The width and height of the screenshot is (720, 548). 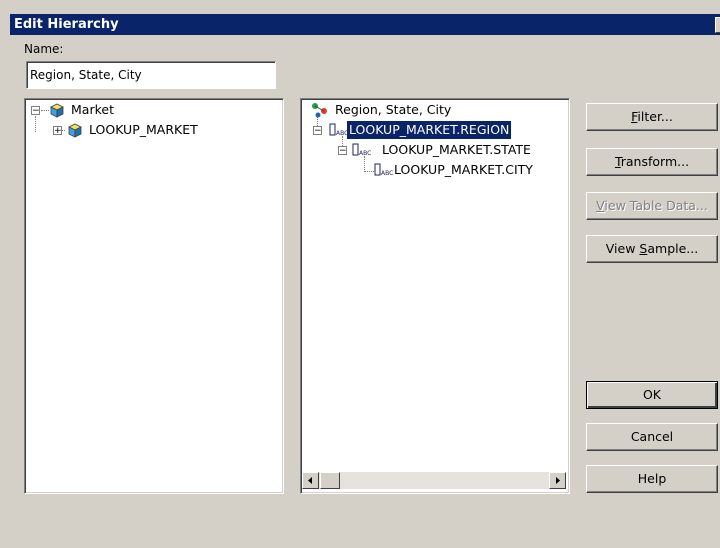 I want to click on title-bar: Edit Hierarchy ✕, so click(x=365, y=24).